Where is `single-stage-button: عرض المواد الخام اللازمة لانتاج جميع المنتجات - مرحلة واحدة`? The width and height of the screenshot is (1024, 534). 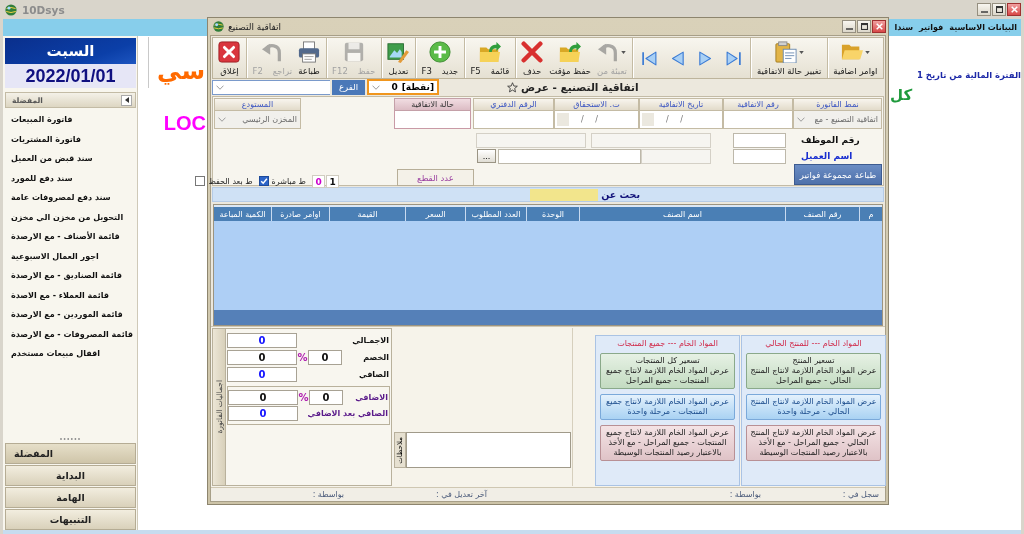 single-stage-button: عرض المواد الخام اللازمة لانتاج جميع المنتجات - مرحلة واحدة is located at coordinates (667, 407).